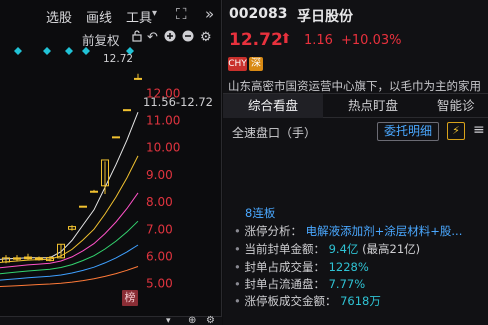 The width and height of the screenshot is (488, 325). What do you see at coordinates (178, 102) in the screenshot?
I see `price-range-label: 11.56-12.72` at bounding box center [178, 102].